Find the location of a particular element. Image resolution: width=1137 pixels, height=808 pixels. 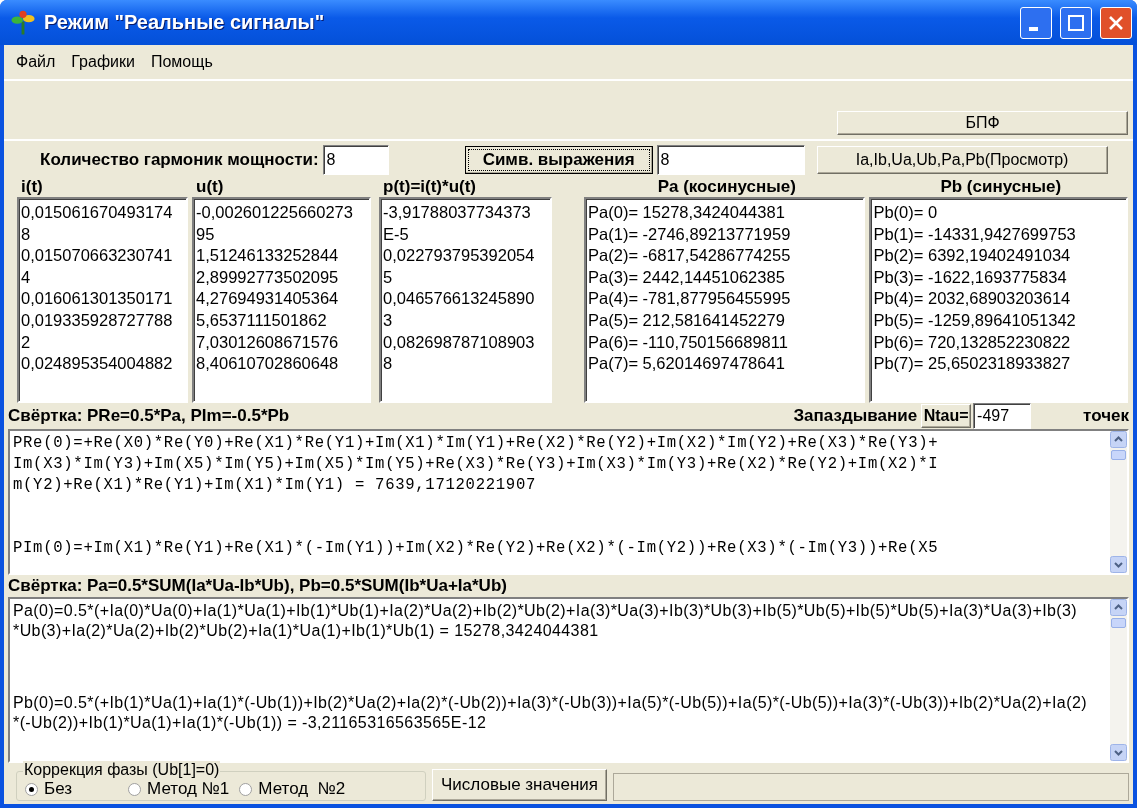

column-header: u(t) is located at coordinates (210, 187).